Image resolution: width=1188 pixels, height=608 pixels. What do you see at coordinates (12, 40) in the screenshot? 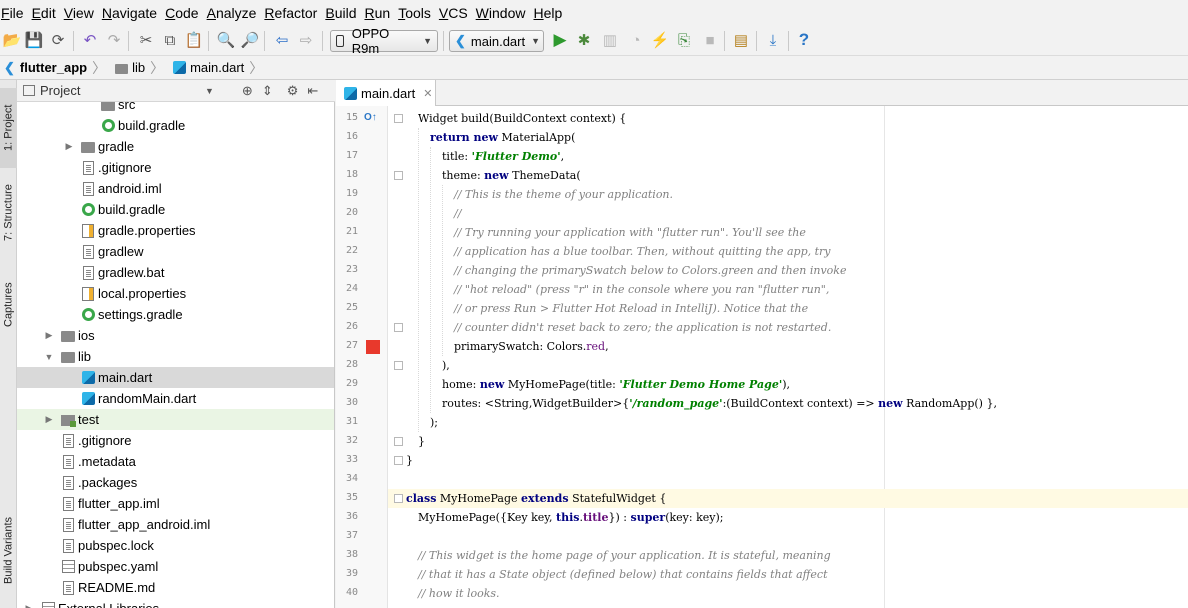
I see `open-folder-icon: 📂` at bounding box center [12, 40].